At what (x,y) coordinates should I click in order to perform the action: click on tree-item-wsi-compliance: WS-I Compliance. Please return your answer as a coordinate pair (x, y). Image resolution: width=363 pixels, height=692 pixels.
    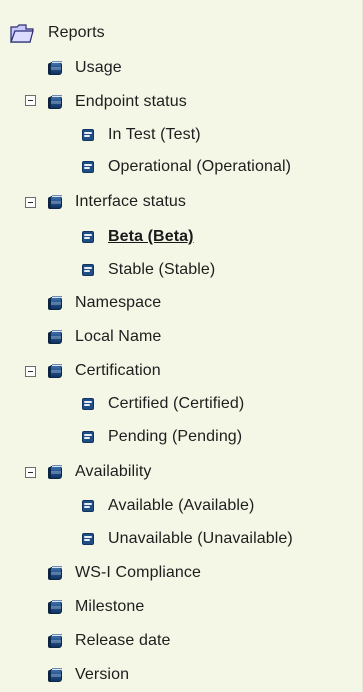
    Looking at the image, I should click on (124, 573).